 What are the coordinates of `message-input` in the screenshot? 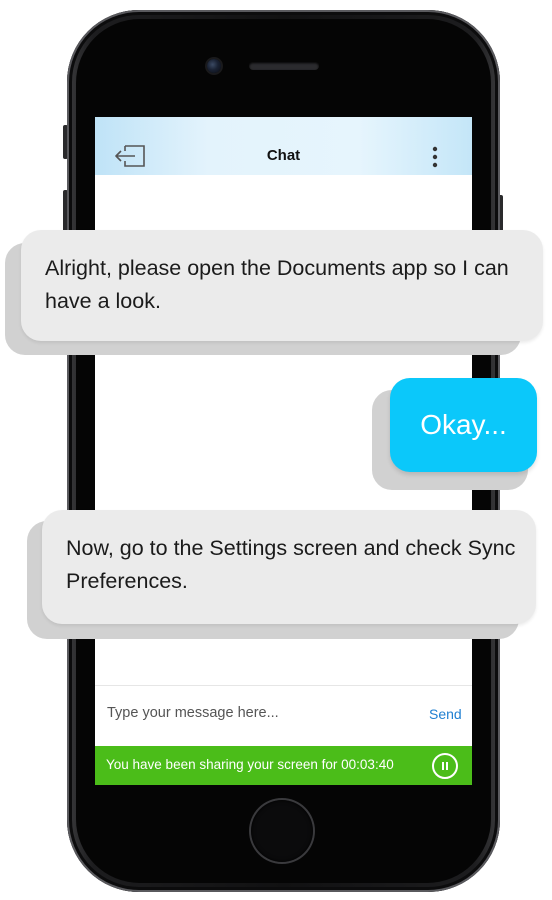 It's located at (257, 713).